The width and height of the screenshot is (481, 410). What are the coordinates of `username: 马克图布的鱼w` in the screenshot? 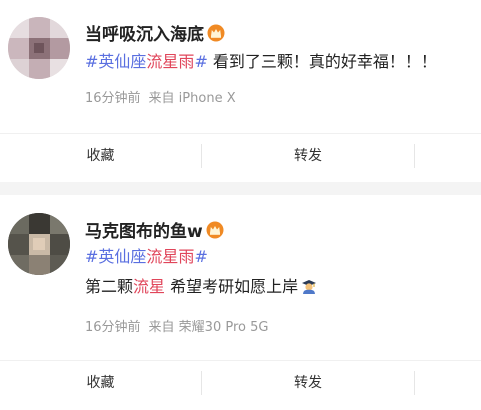 It's located at (154, 230).